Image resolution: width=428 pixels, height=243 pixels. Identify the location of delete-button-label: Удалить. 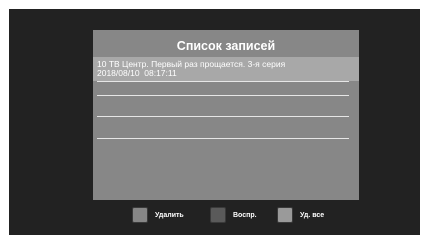
(169, 215).